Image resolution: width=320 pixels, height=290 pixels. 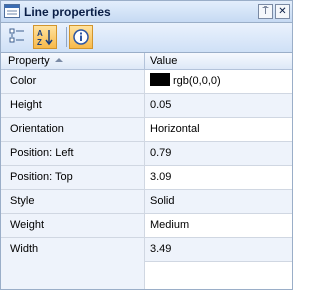 What do you see at coordinates (73, 81) in the screenshot?
I see `property-name: Color` at bounding box center [73, 81].